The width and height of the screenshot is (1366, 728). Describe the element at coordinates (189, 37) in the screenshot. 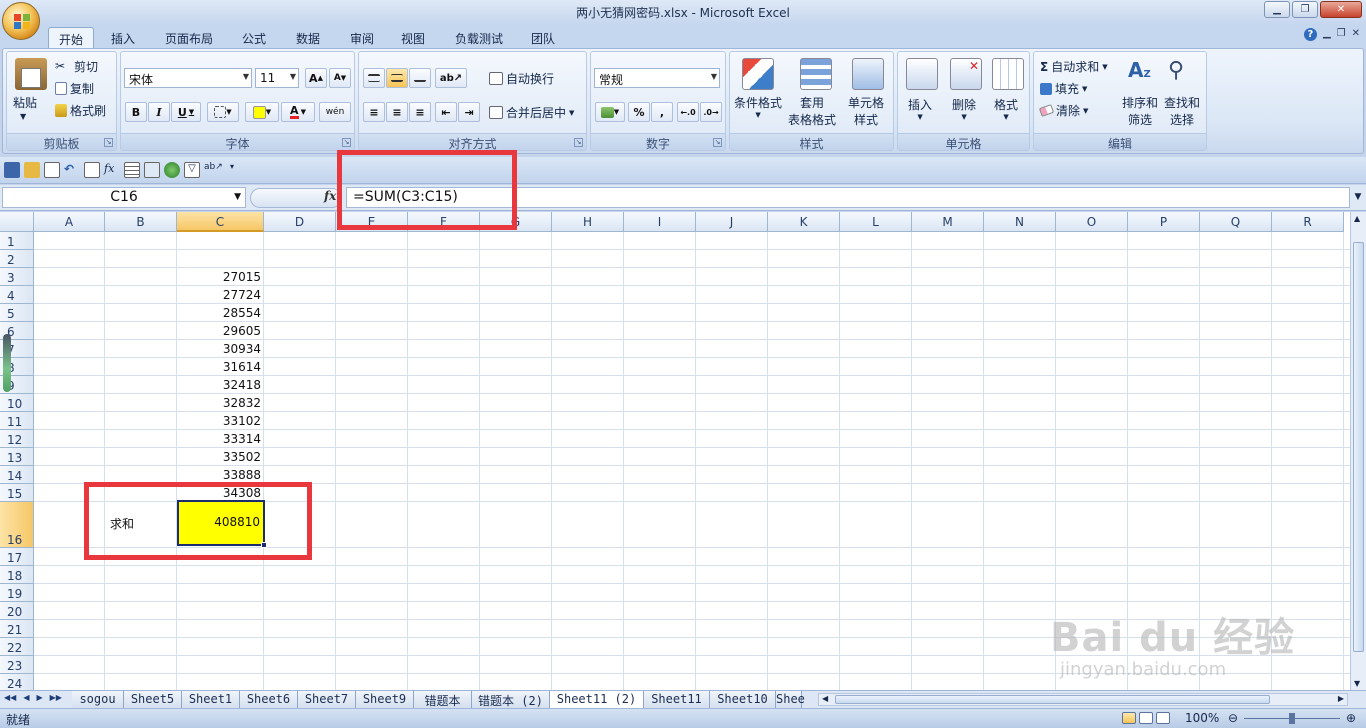

I see `tab-page-layout: 页面布局` at that location.